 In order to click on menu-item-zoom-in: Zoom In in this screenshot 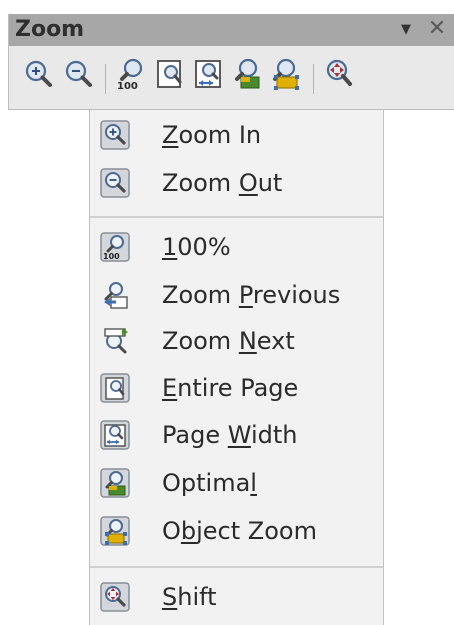, I will do `click(236, 135)`.